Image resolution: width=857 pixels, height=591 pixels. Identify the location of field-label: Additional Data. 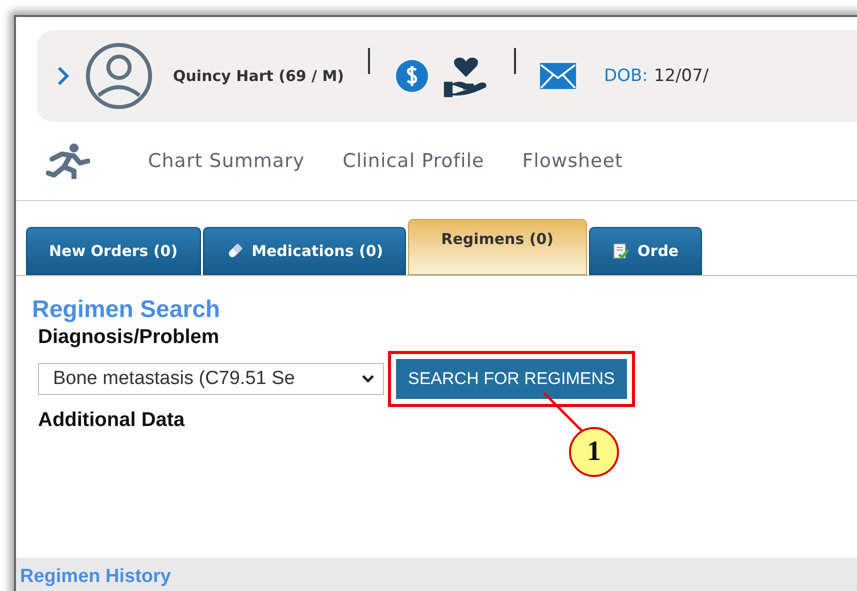
(111, 420).